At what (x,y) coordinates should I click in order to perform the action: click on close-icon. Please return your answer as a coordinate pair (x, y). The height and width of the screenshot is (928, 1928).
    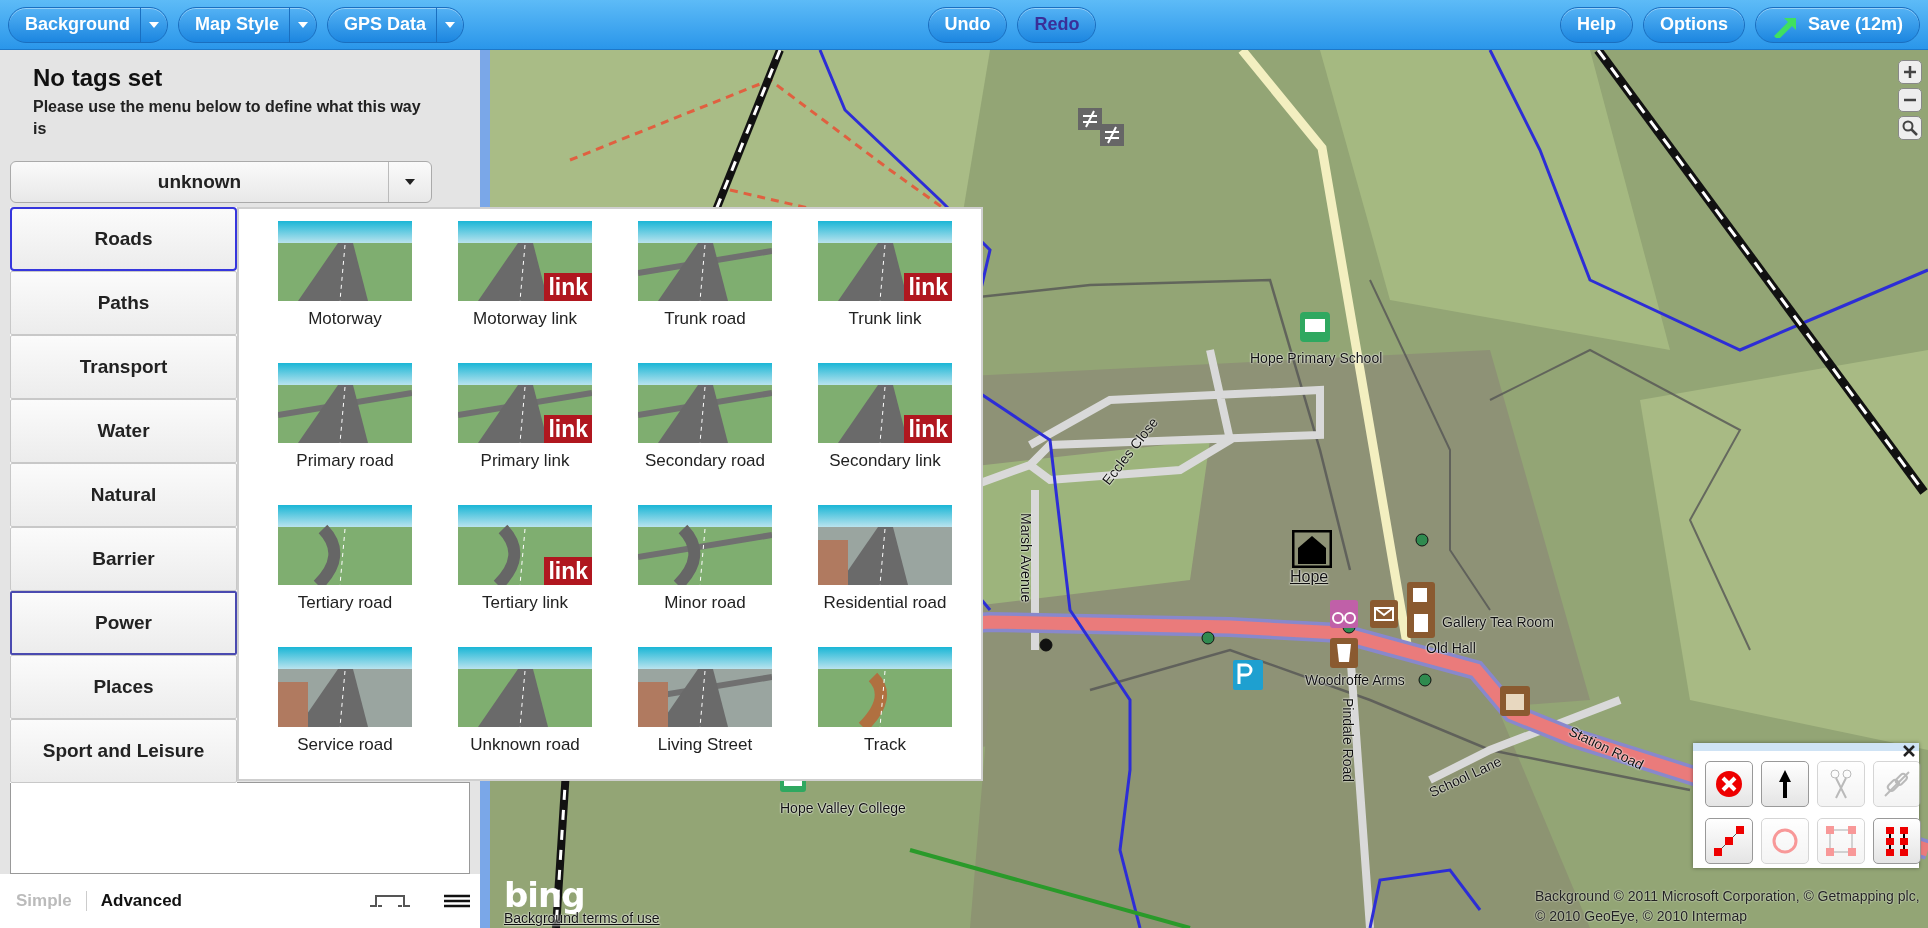
    Looking at the image, I should click on (1909, 751).